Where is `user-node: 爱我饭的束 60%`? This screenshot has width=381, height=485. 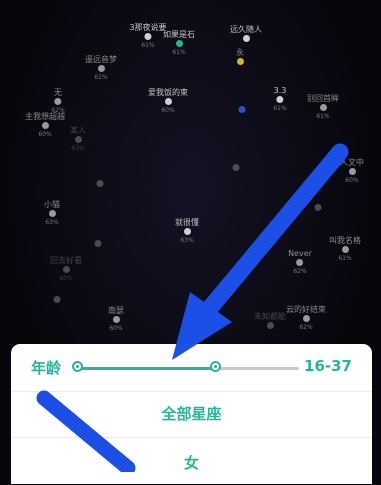 user-node: 爱我饭的束 60% is located at coordinates (168, 101).